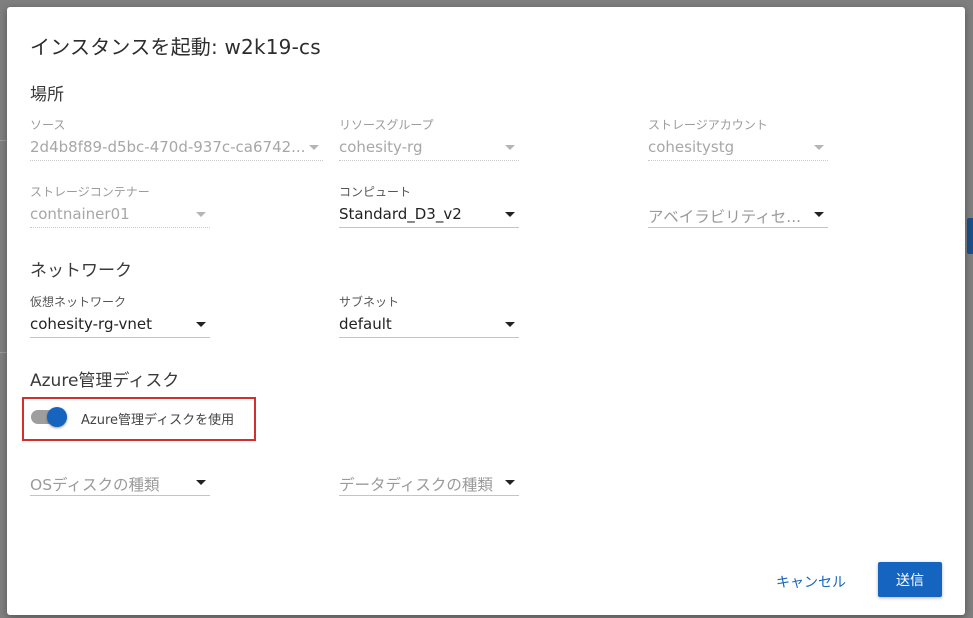  I want to click on backdrop-side-tab, so click(970, 236).